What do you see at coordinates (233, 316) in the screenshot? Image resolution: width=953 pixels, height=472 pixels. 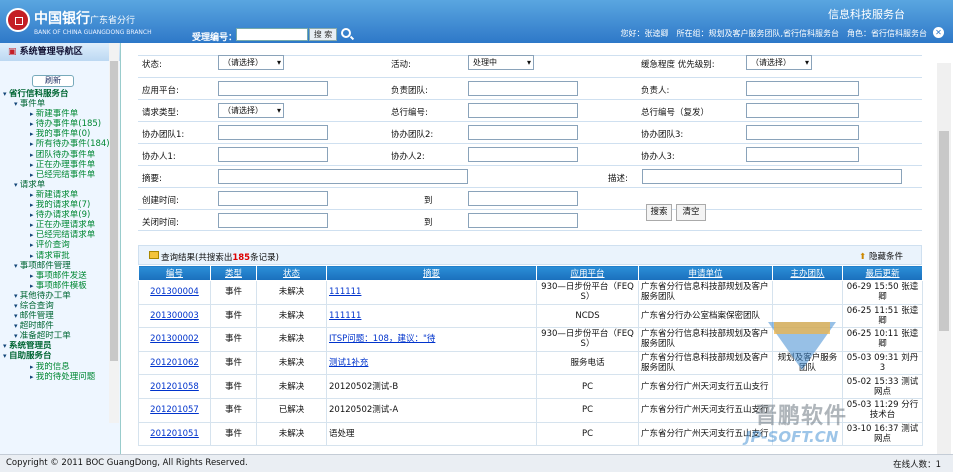 I see `type-cell: 事件` at bounding box center [233, 316].